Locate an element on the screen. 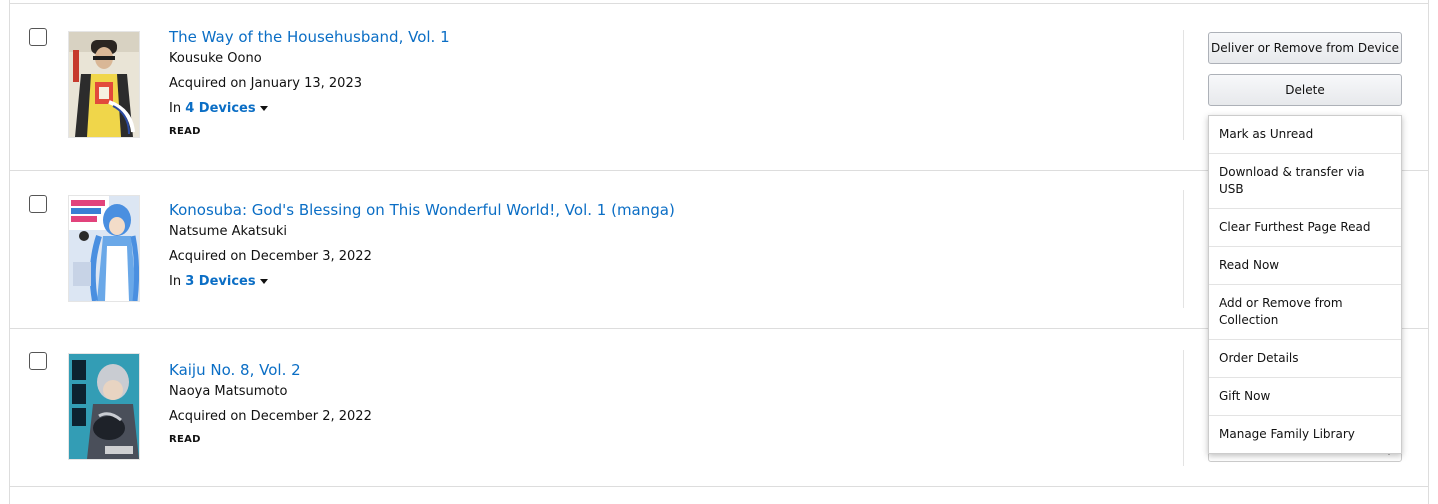 This screenshot has height=504, width=1438. devices-dropdown-link: 3 Devices is located at coordinates (226, 281).